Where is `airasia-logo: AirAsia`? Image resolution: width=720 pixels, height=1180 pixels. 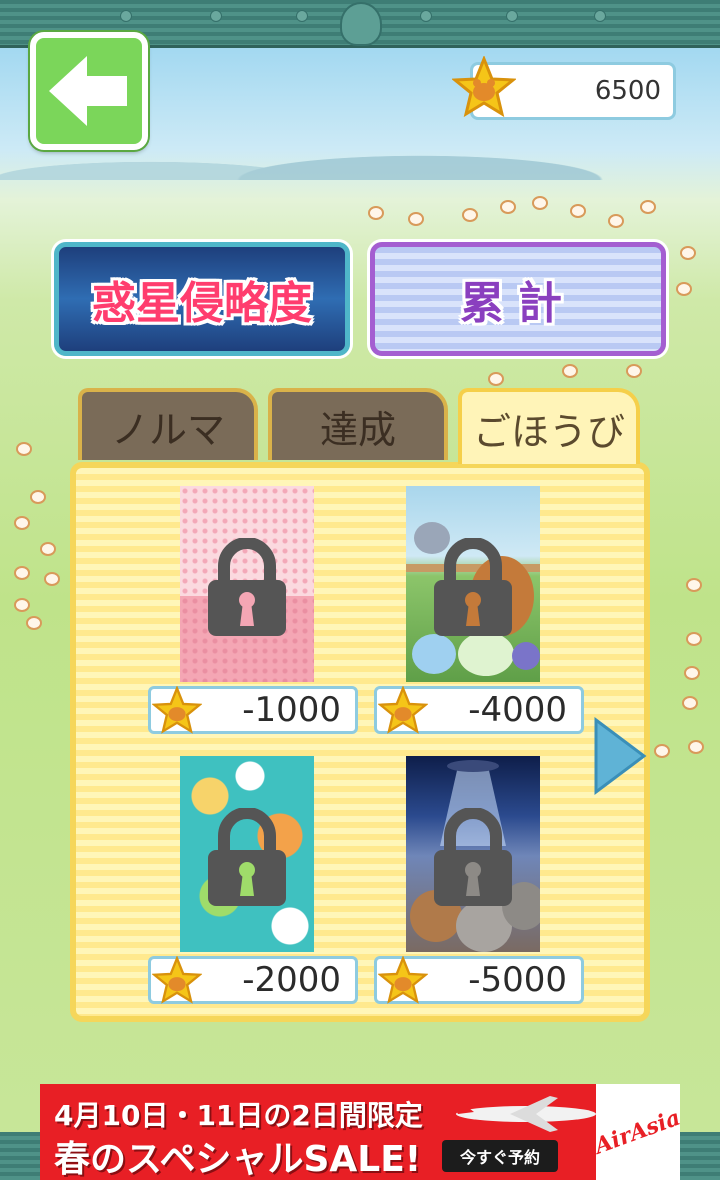 airasia-logo: AirAsia is located at coordinates (636, 1132).